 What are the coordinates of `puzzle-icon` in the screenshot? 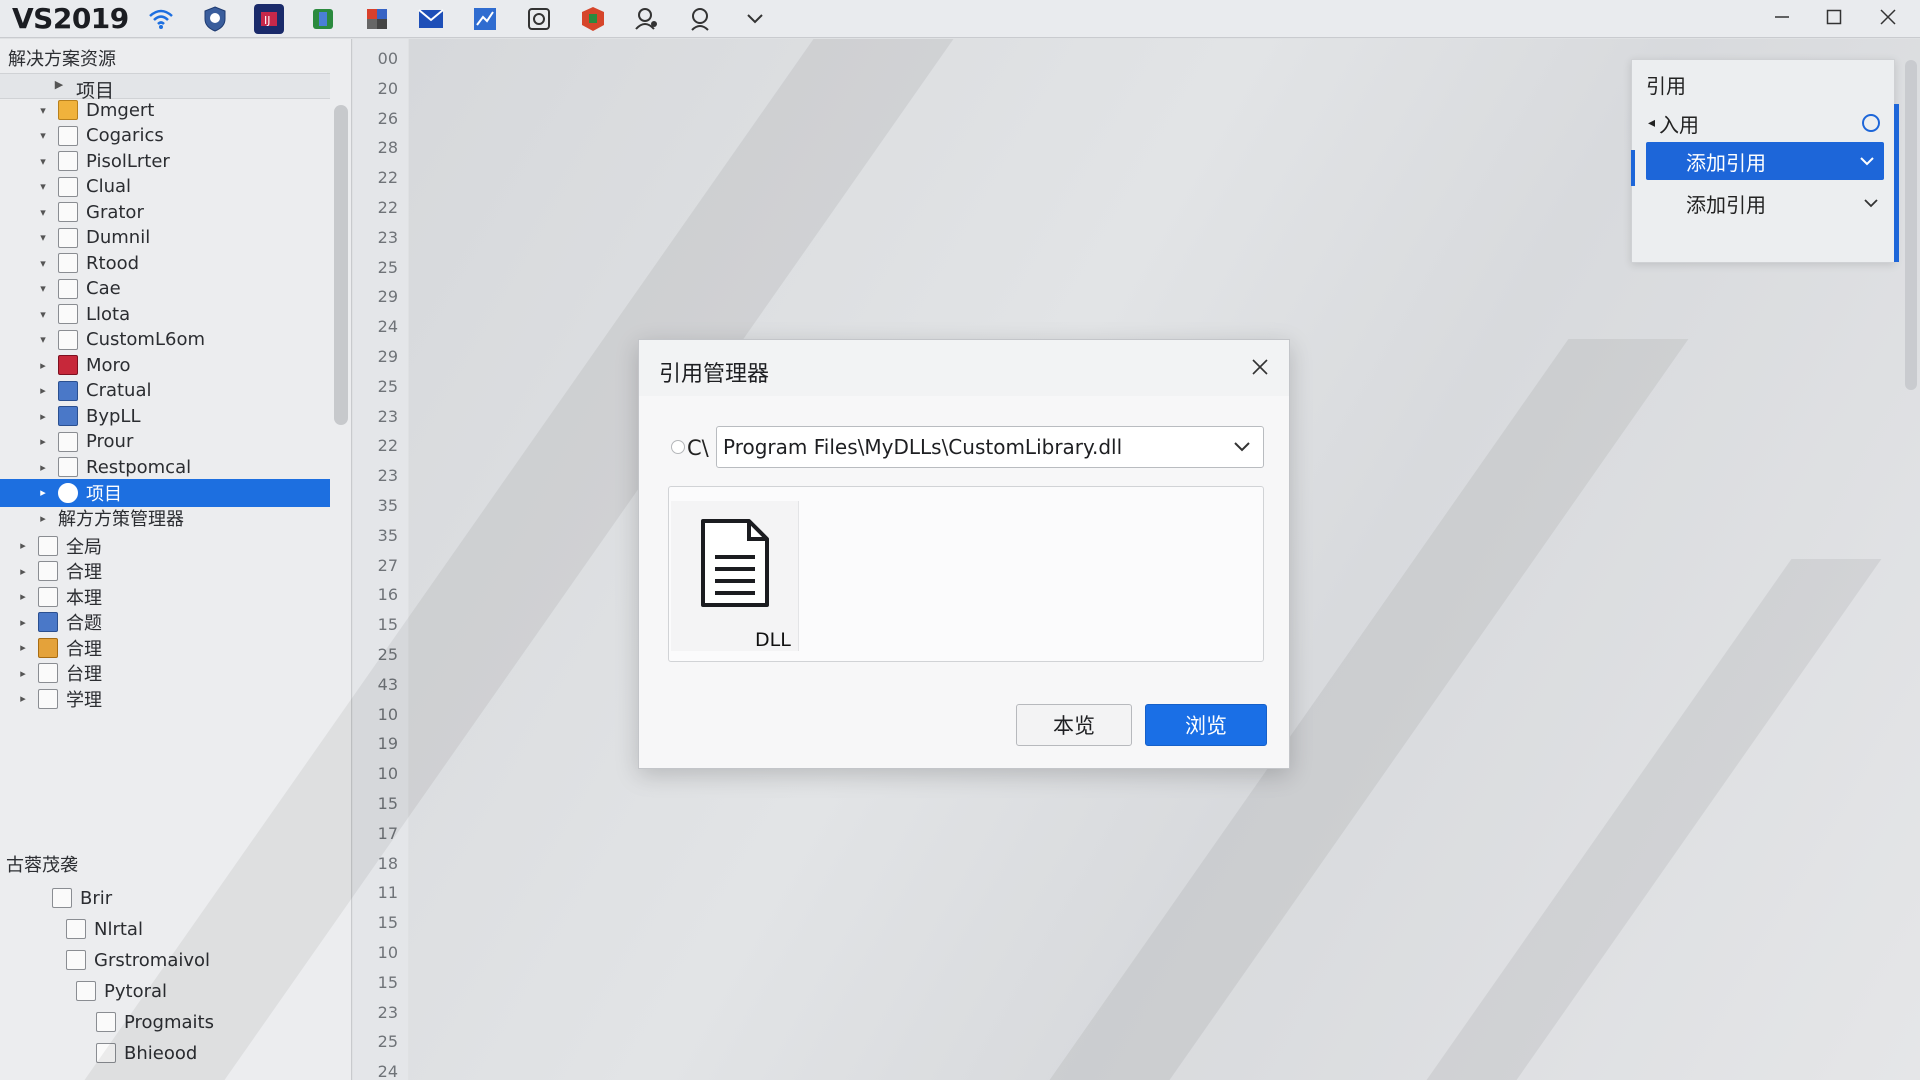 It's located at (593, 19).